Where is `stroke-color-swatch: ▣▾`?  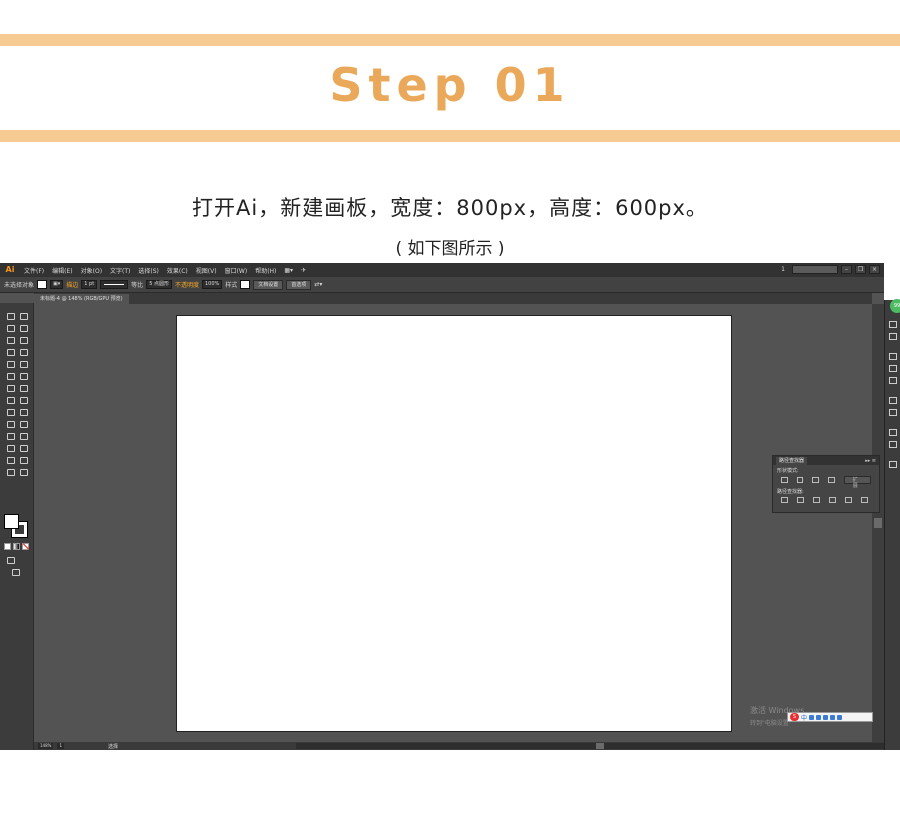
stroke-color-swatch: ▣▾ is located at coordinates (57, 284).